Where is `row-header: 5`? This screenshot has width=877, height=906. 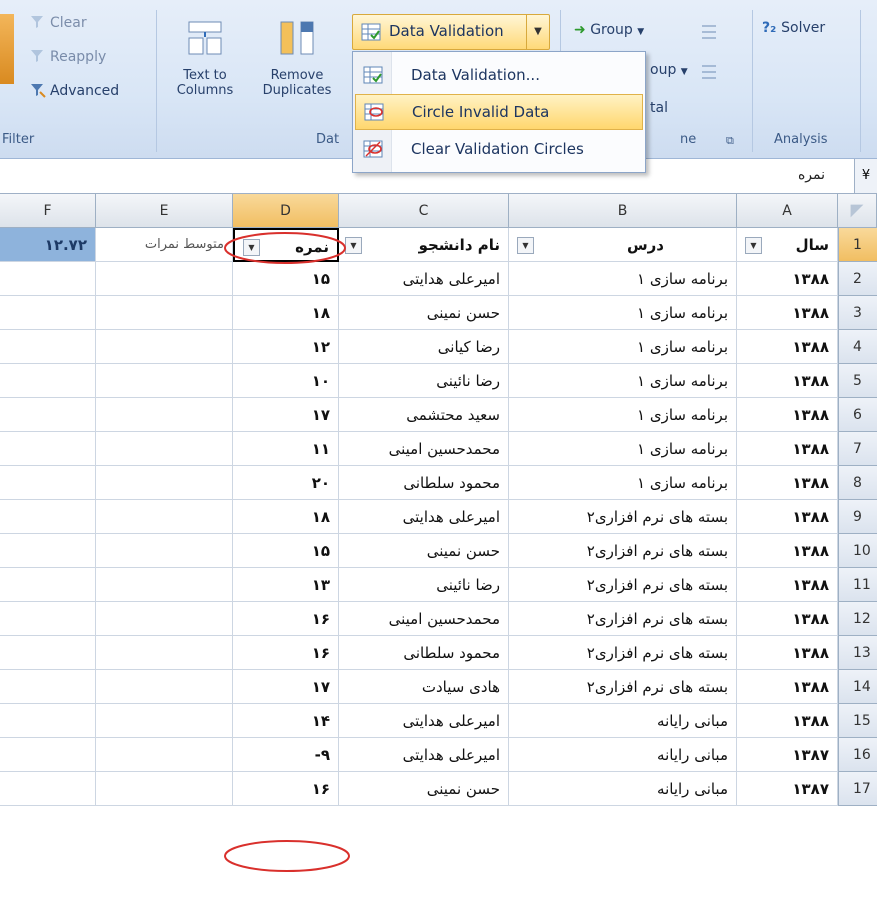 row-header: 5 is located at coordinates (857, 381).